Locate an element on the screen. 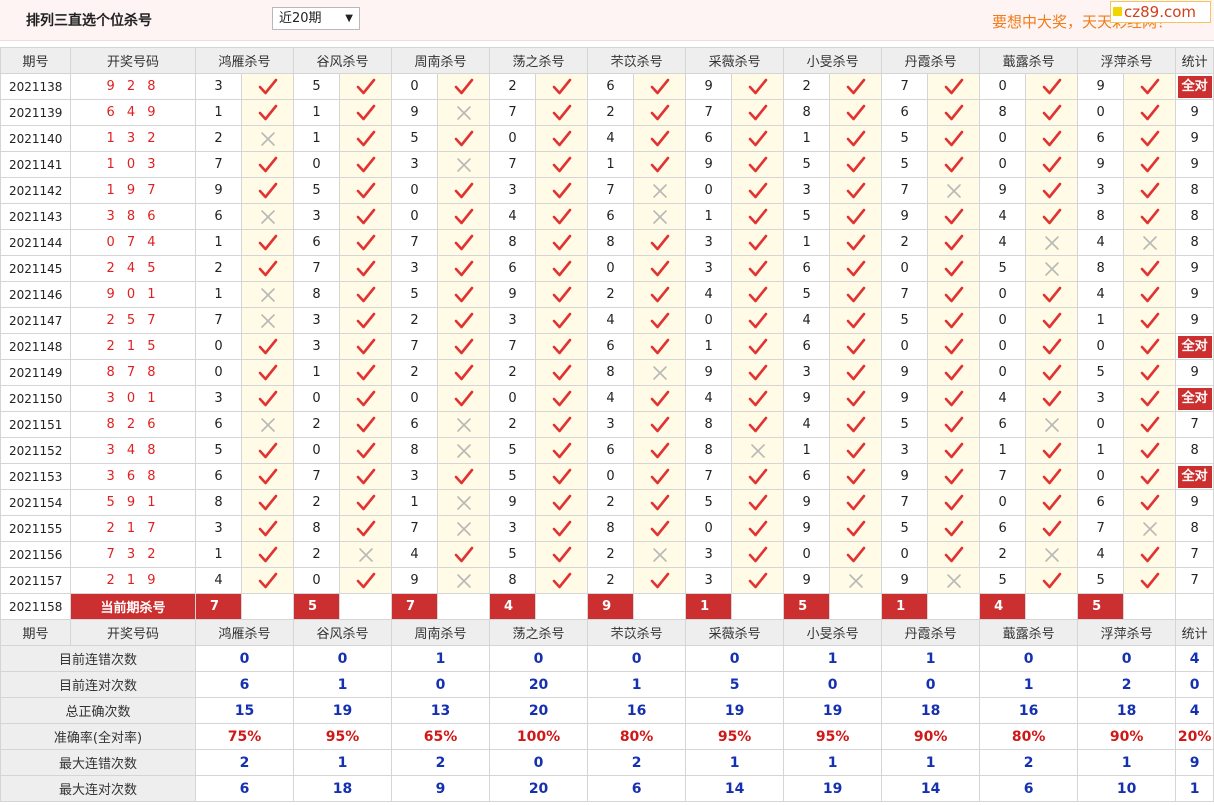 The width and height of the screenshot is (1214, 805). stat-cell: 9 is located at coordinates (1194, 320).